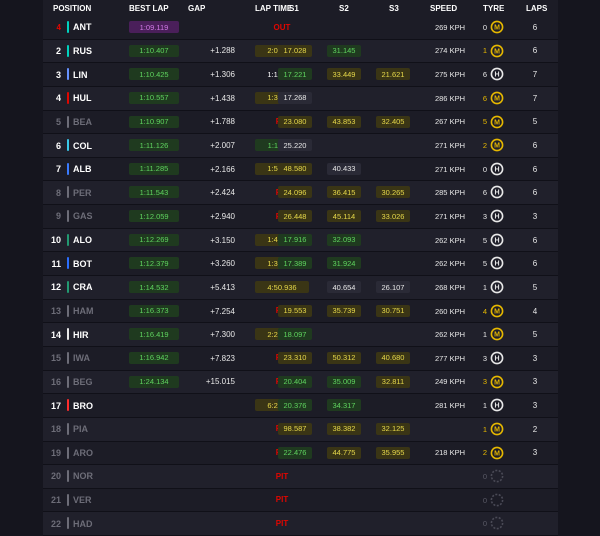  What do you see at coordinates (222, 287) in the screenshot?
I see `gap-value: +5.413` at bounding box center [222, 287].